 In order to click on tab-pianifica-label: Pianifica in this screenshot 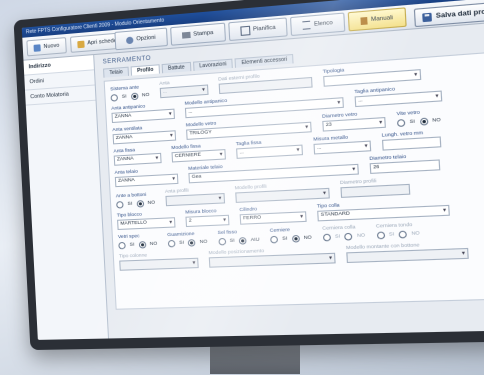, I will do `click(264, 28)`.